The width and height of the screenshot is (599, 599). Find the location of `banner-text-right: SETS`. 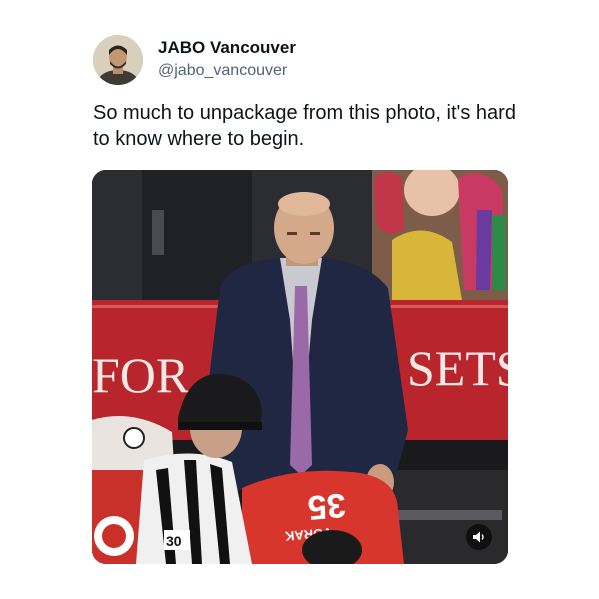

banner-text-right: SETS is located at coordinates (457, 368).